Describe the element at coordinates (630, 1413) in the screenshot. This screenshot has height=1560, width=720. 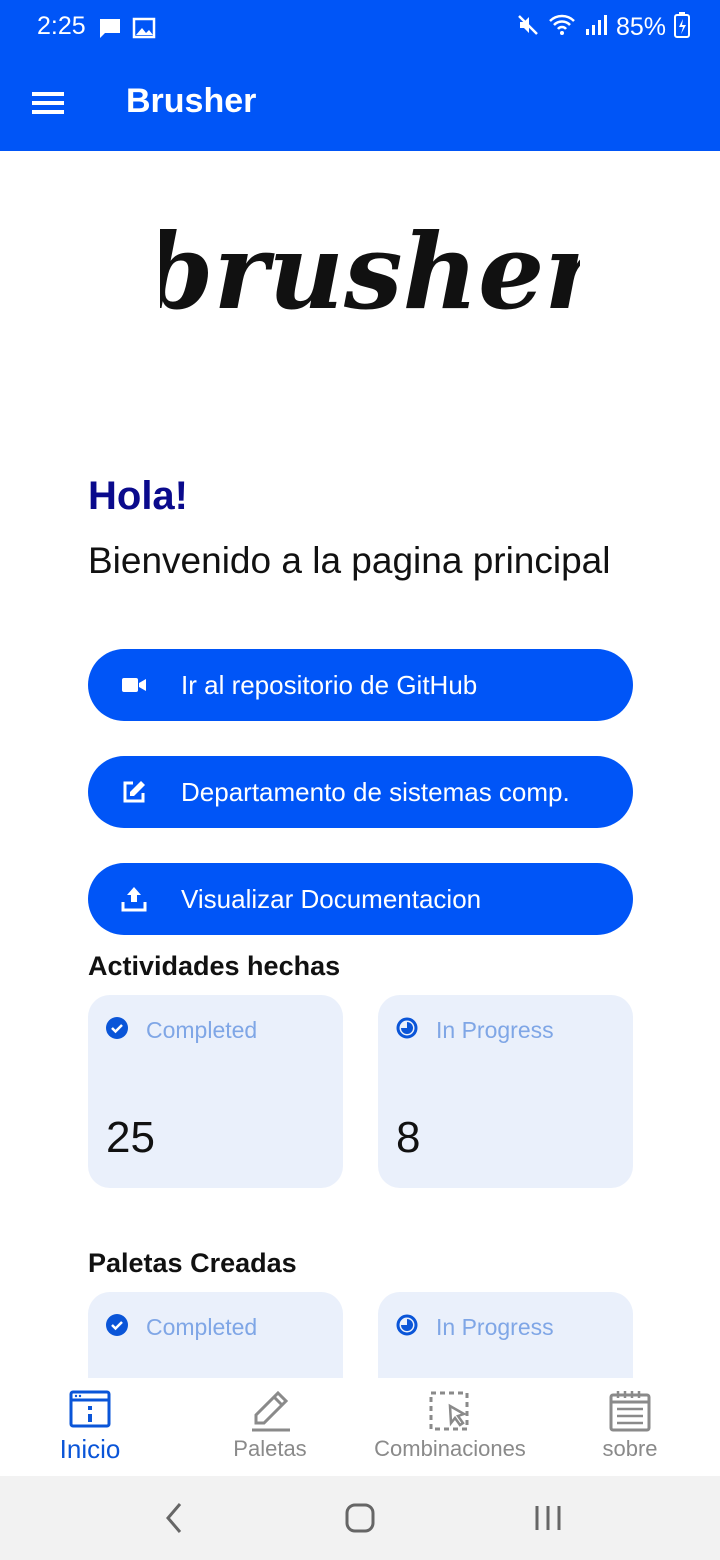
I see `notepad-icon` at that location.